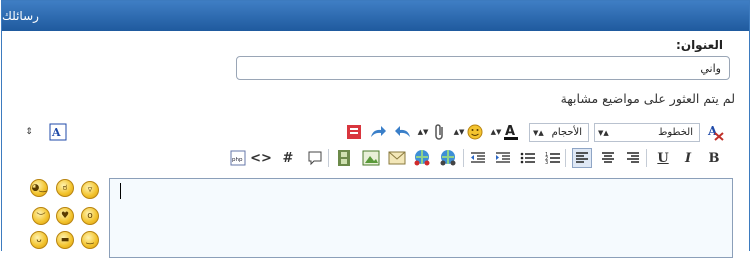 This screenshot has height=258, width=751. Describe the element at coordinates (475, 132) in the screenshot. I see `smiley-icon` at that location.